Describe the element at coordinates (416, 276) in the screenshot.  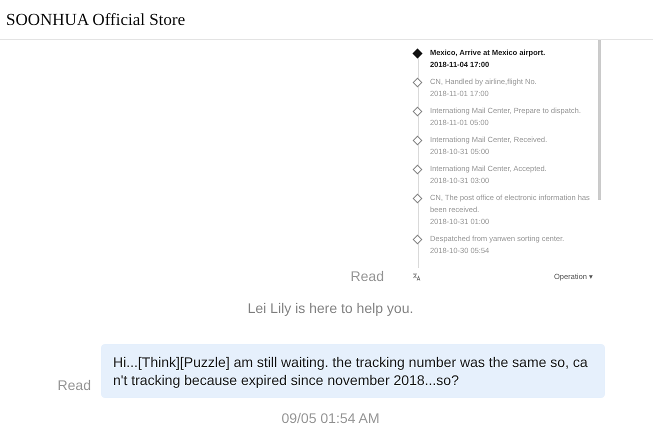
I see `translate-icon` at that location.